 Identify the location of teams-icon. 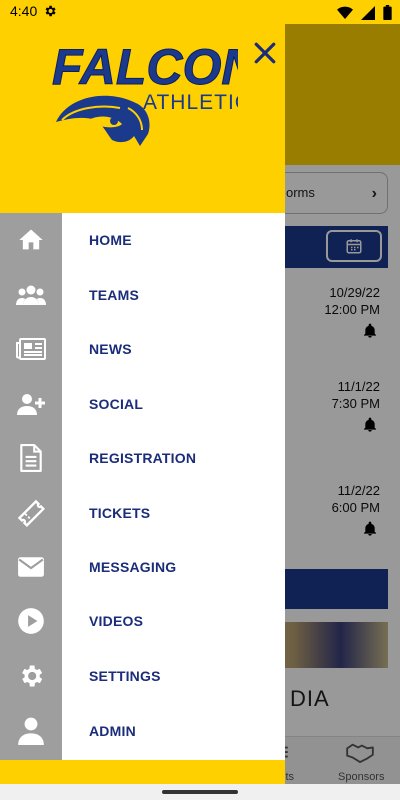
(31, 295).